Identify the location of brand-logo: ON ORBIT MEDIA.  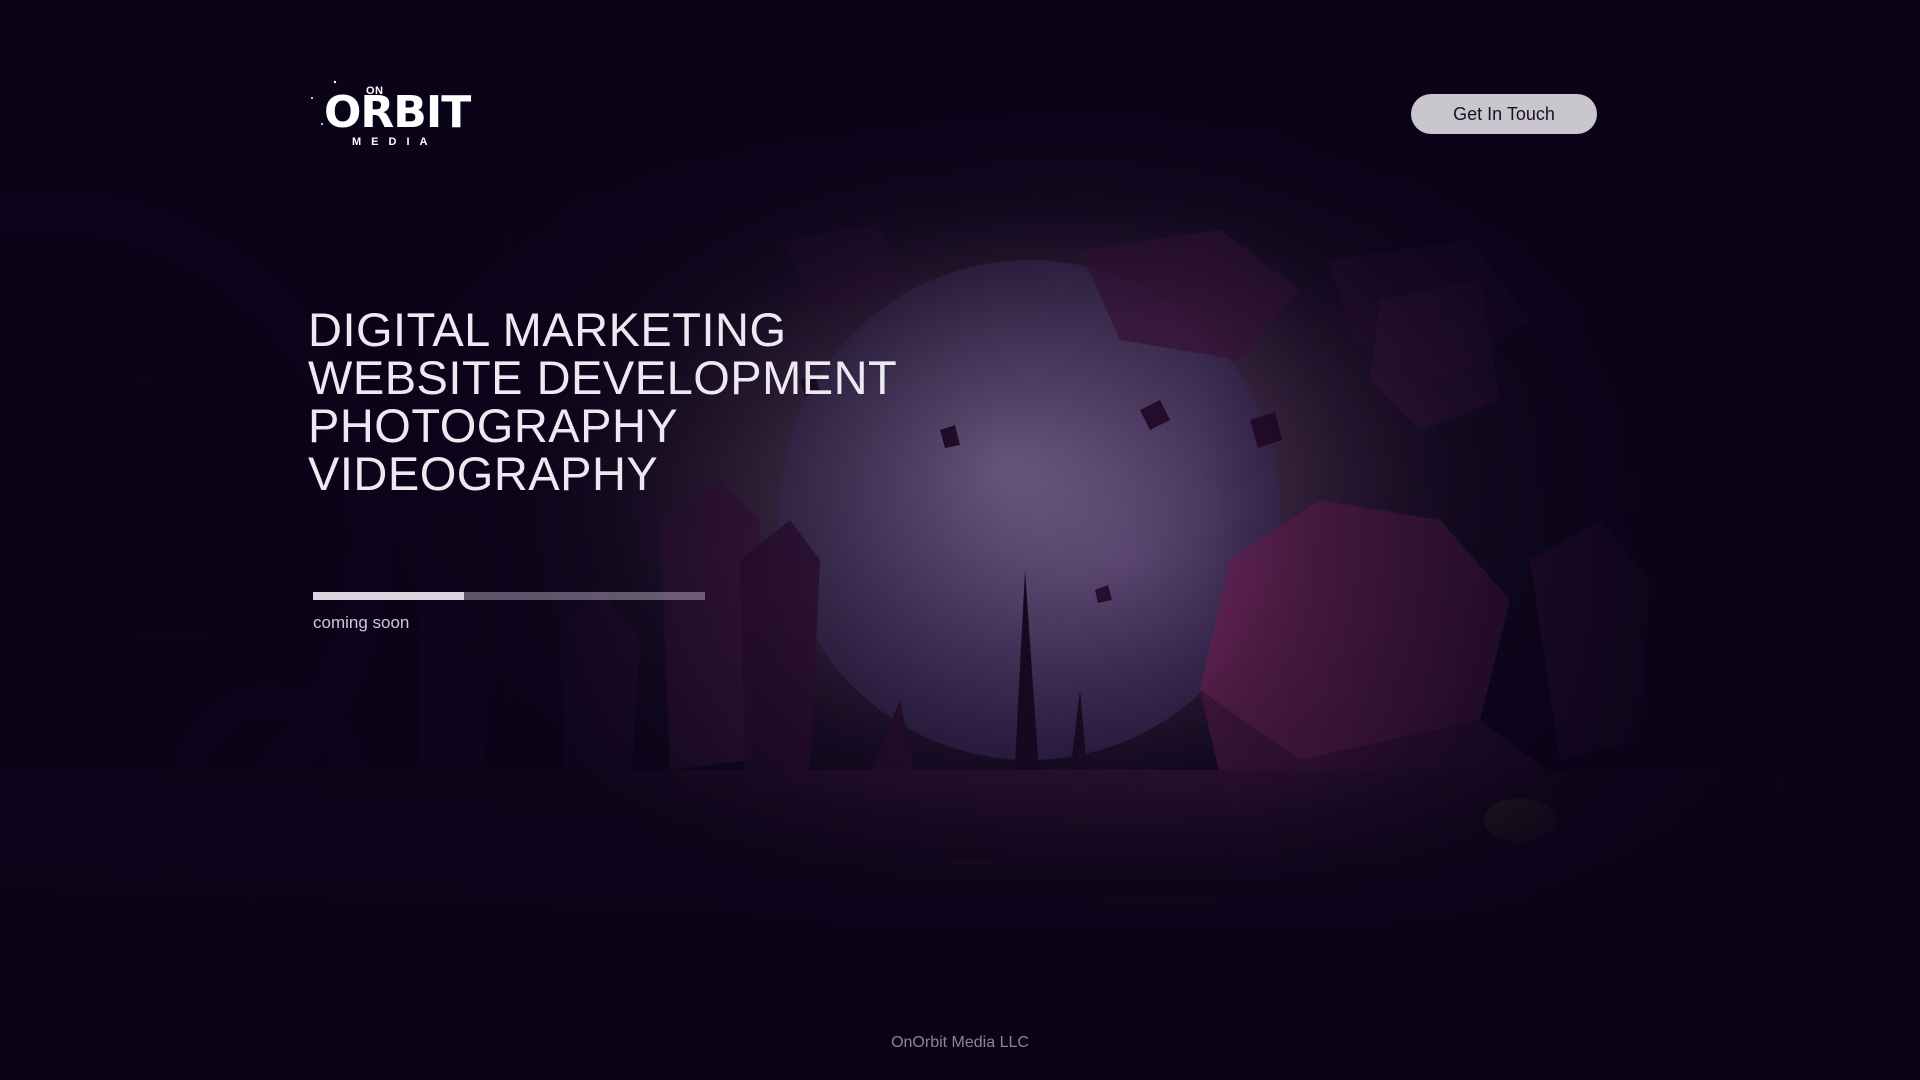
(395, 114).